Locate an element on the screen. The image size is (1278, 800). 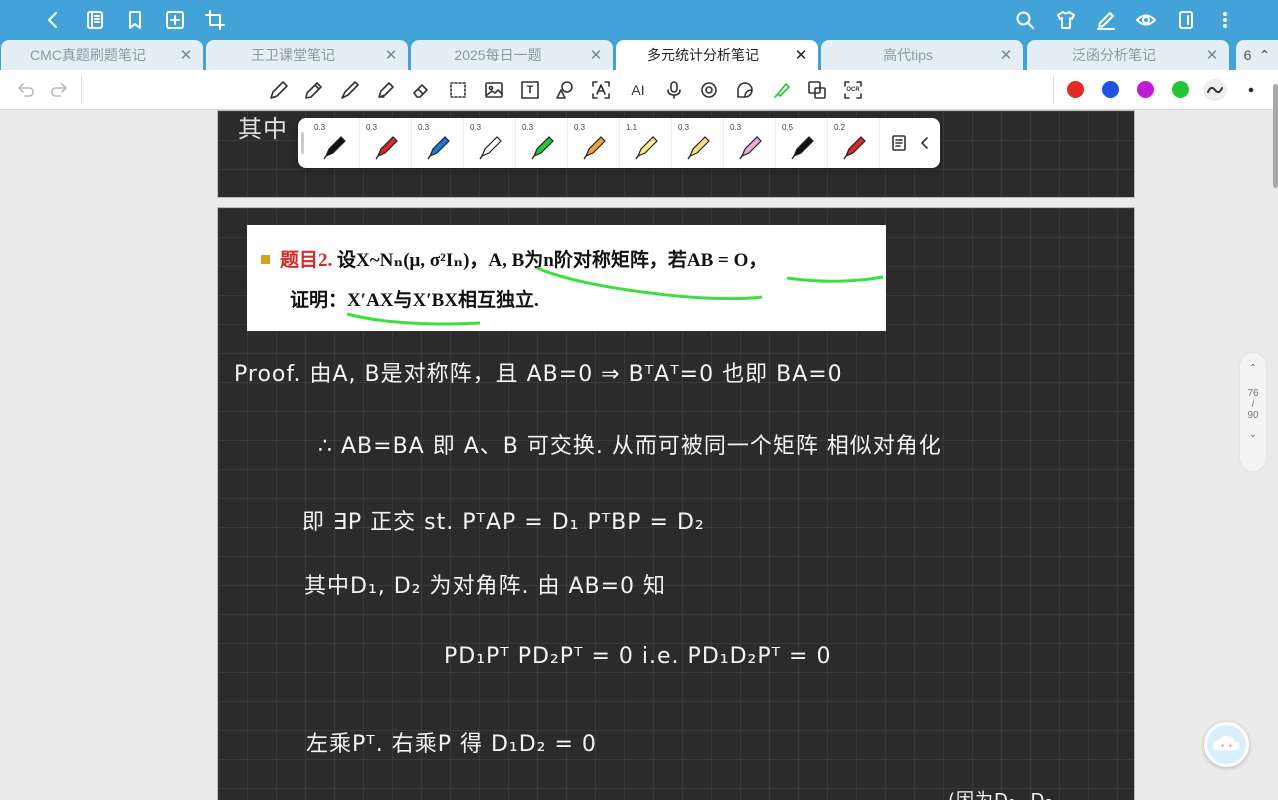
tab-daily-2025: 2025每日一题 ✕ is located at coordinates (512, 55).